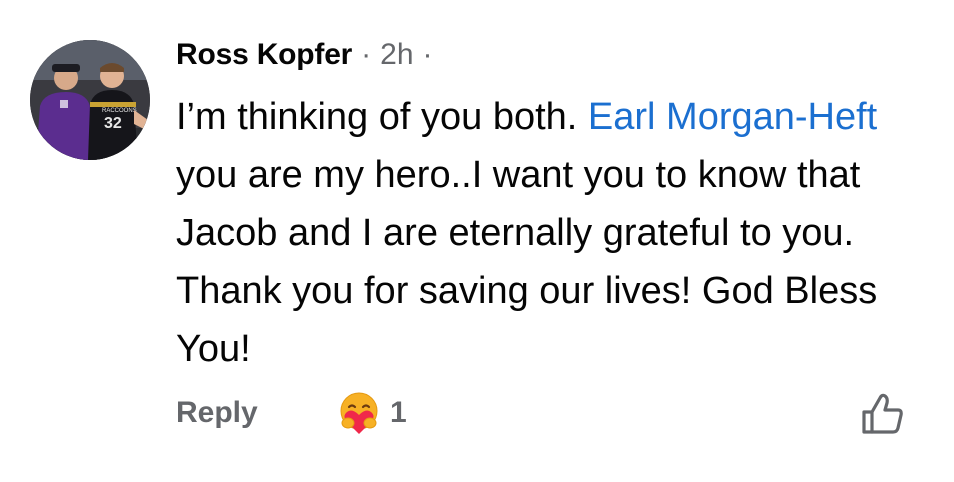 The width and height of the screenshot is (954, 482). I want to click on avatar: RACCOONS 32, so click(90, 100).